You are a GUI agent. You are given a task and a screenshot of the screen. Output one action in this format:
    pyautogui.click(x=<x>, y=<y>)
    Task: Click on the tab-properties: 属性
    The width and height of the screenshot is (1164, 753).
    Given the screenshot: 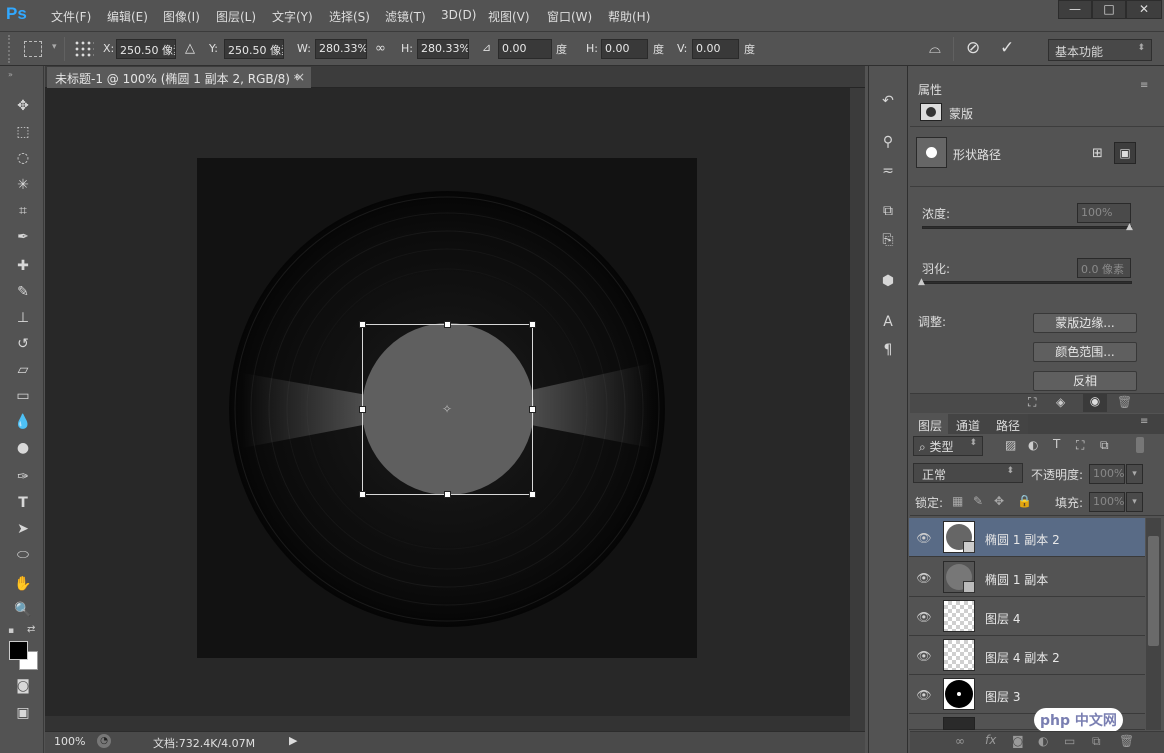 What is the action you would take?
    pyautogui.click(x=930, y=88)
    